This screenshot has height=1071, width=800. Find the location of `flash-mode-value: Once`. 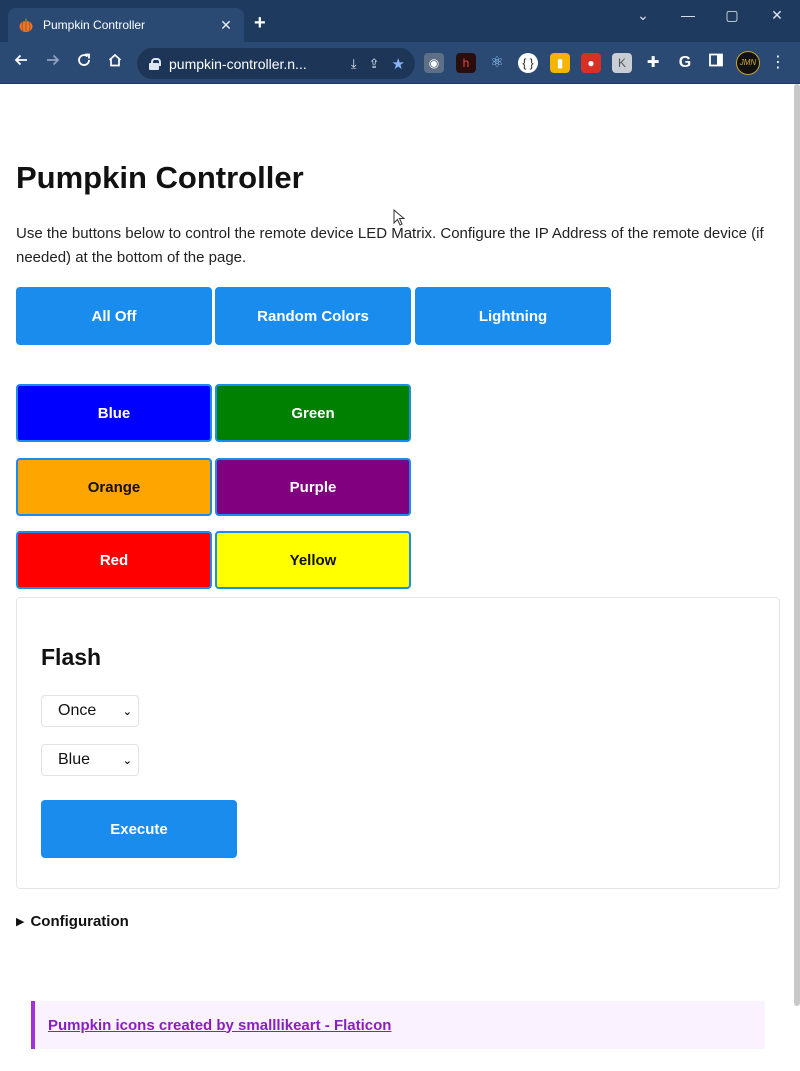

flash-mode-value: Once is located at coordinates (77, 710).